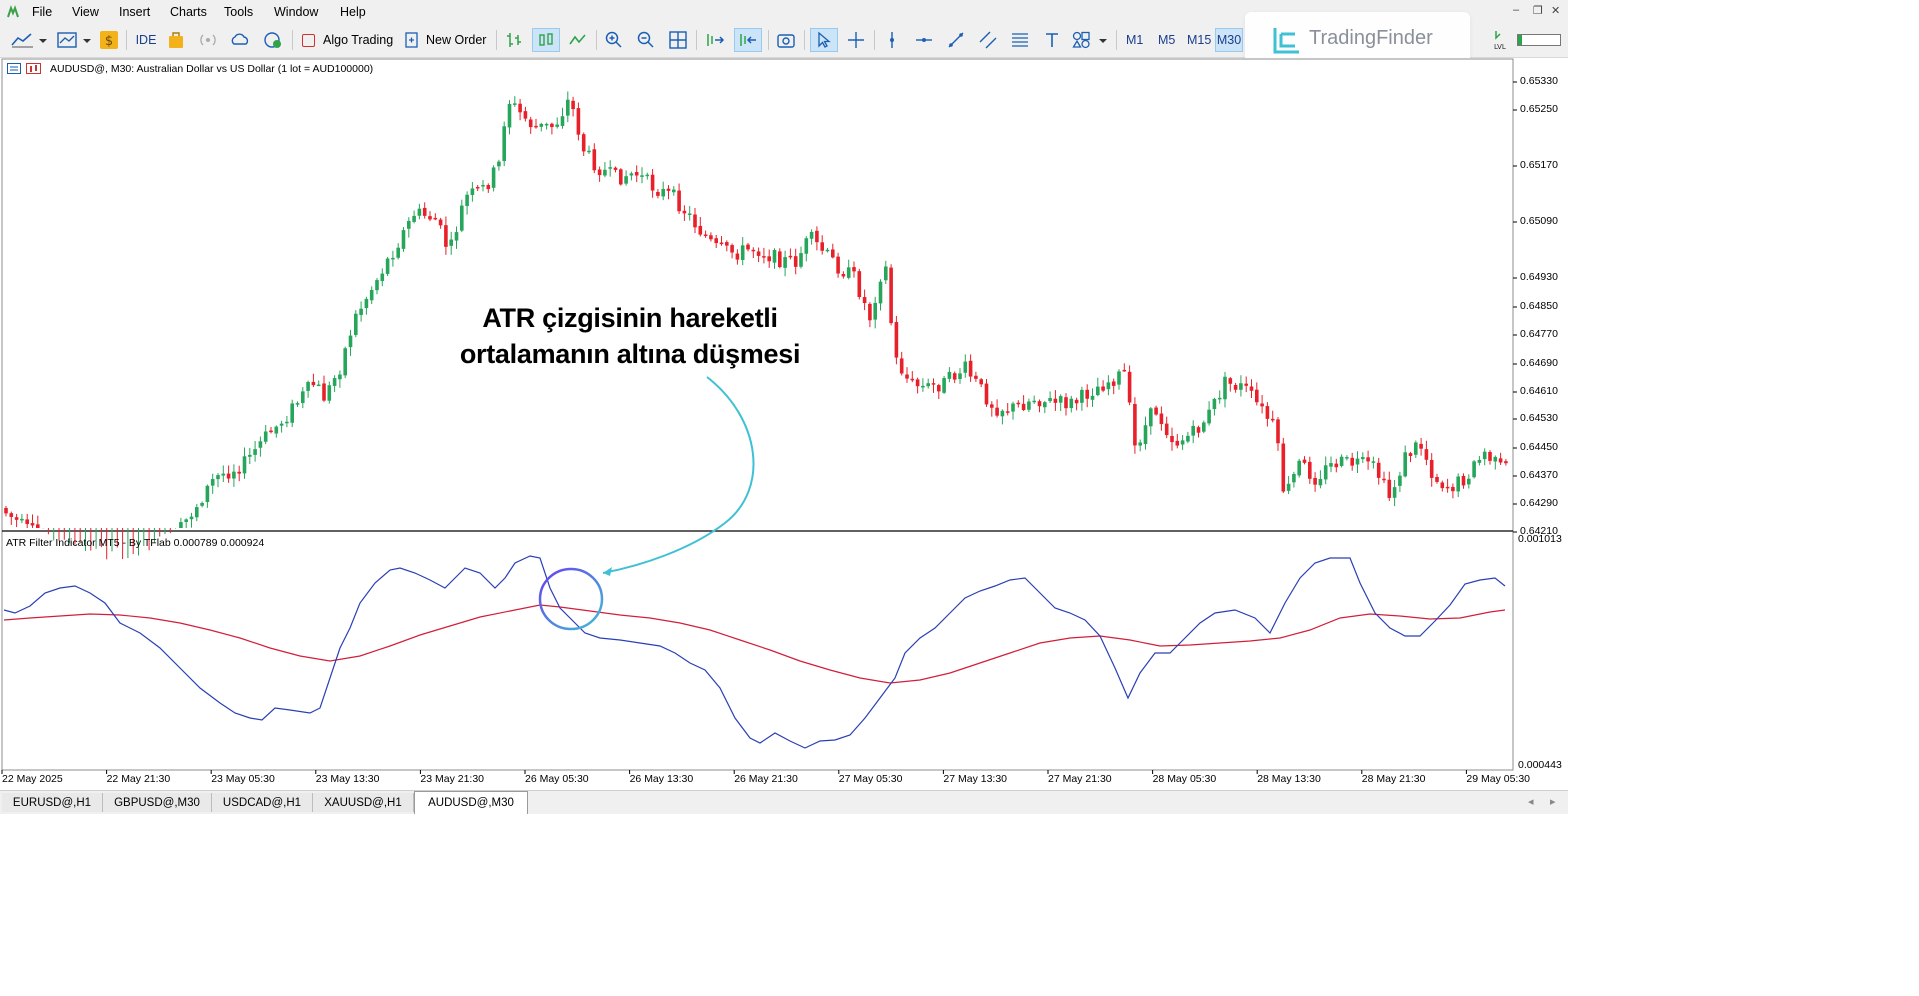 The width and height of the screenshot is (1919, 996). What do you see at coordinates (956, 40) in the screenshot?
I see `trendline-button` at bounding box center [956, 40].